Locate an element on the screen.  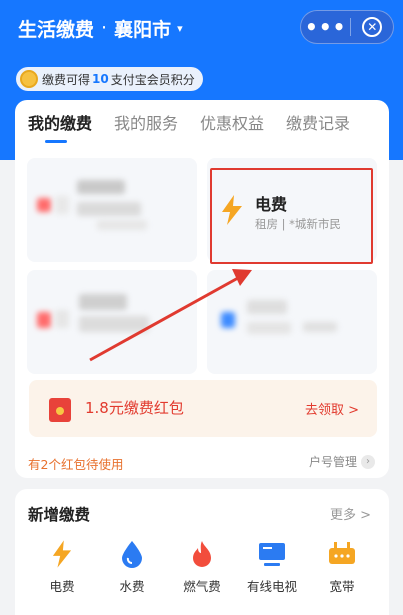
red-envelope-icon is located at coordinates (60, 410).